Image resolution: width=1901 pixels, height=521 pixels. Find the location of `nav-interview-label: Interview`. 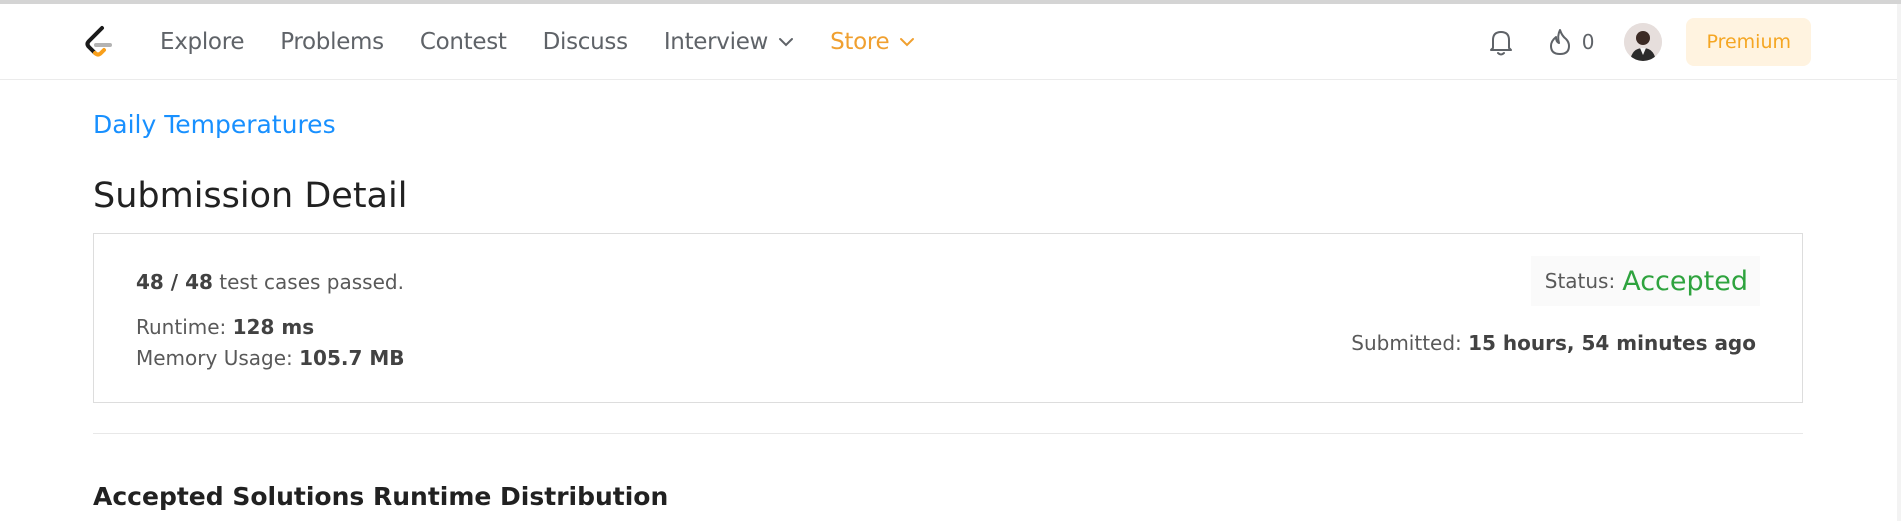

nav-interview-label: Interview is located at coordinates (716, 42).